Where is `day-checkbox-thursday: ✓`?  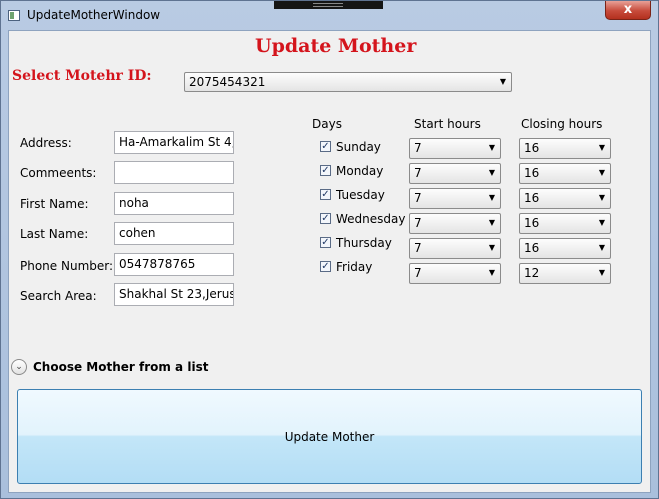 day-checkbox-thursday: ✓ is located at coordinates (325, 242).